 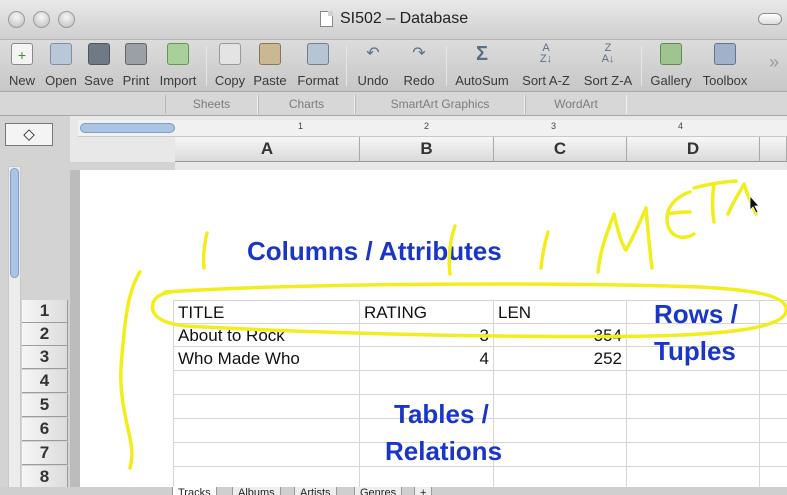 I want to click on cell-c3: 252, so click(x=560, y=358).